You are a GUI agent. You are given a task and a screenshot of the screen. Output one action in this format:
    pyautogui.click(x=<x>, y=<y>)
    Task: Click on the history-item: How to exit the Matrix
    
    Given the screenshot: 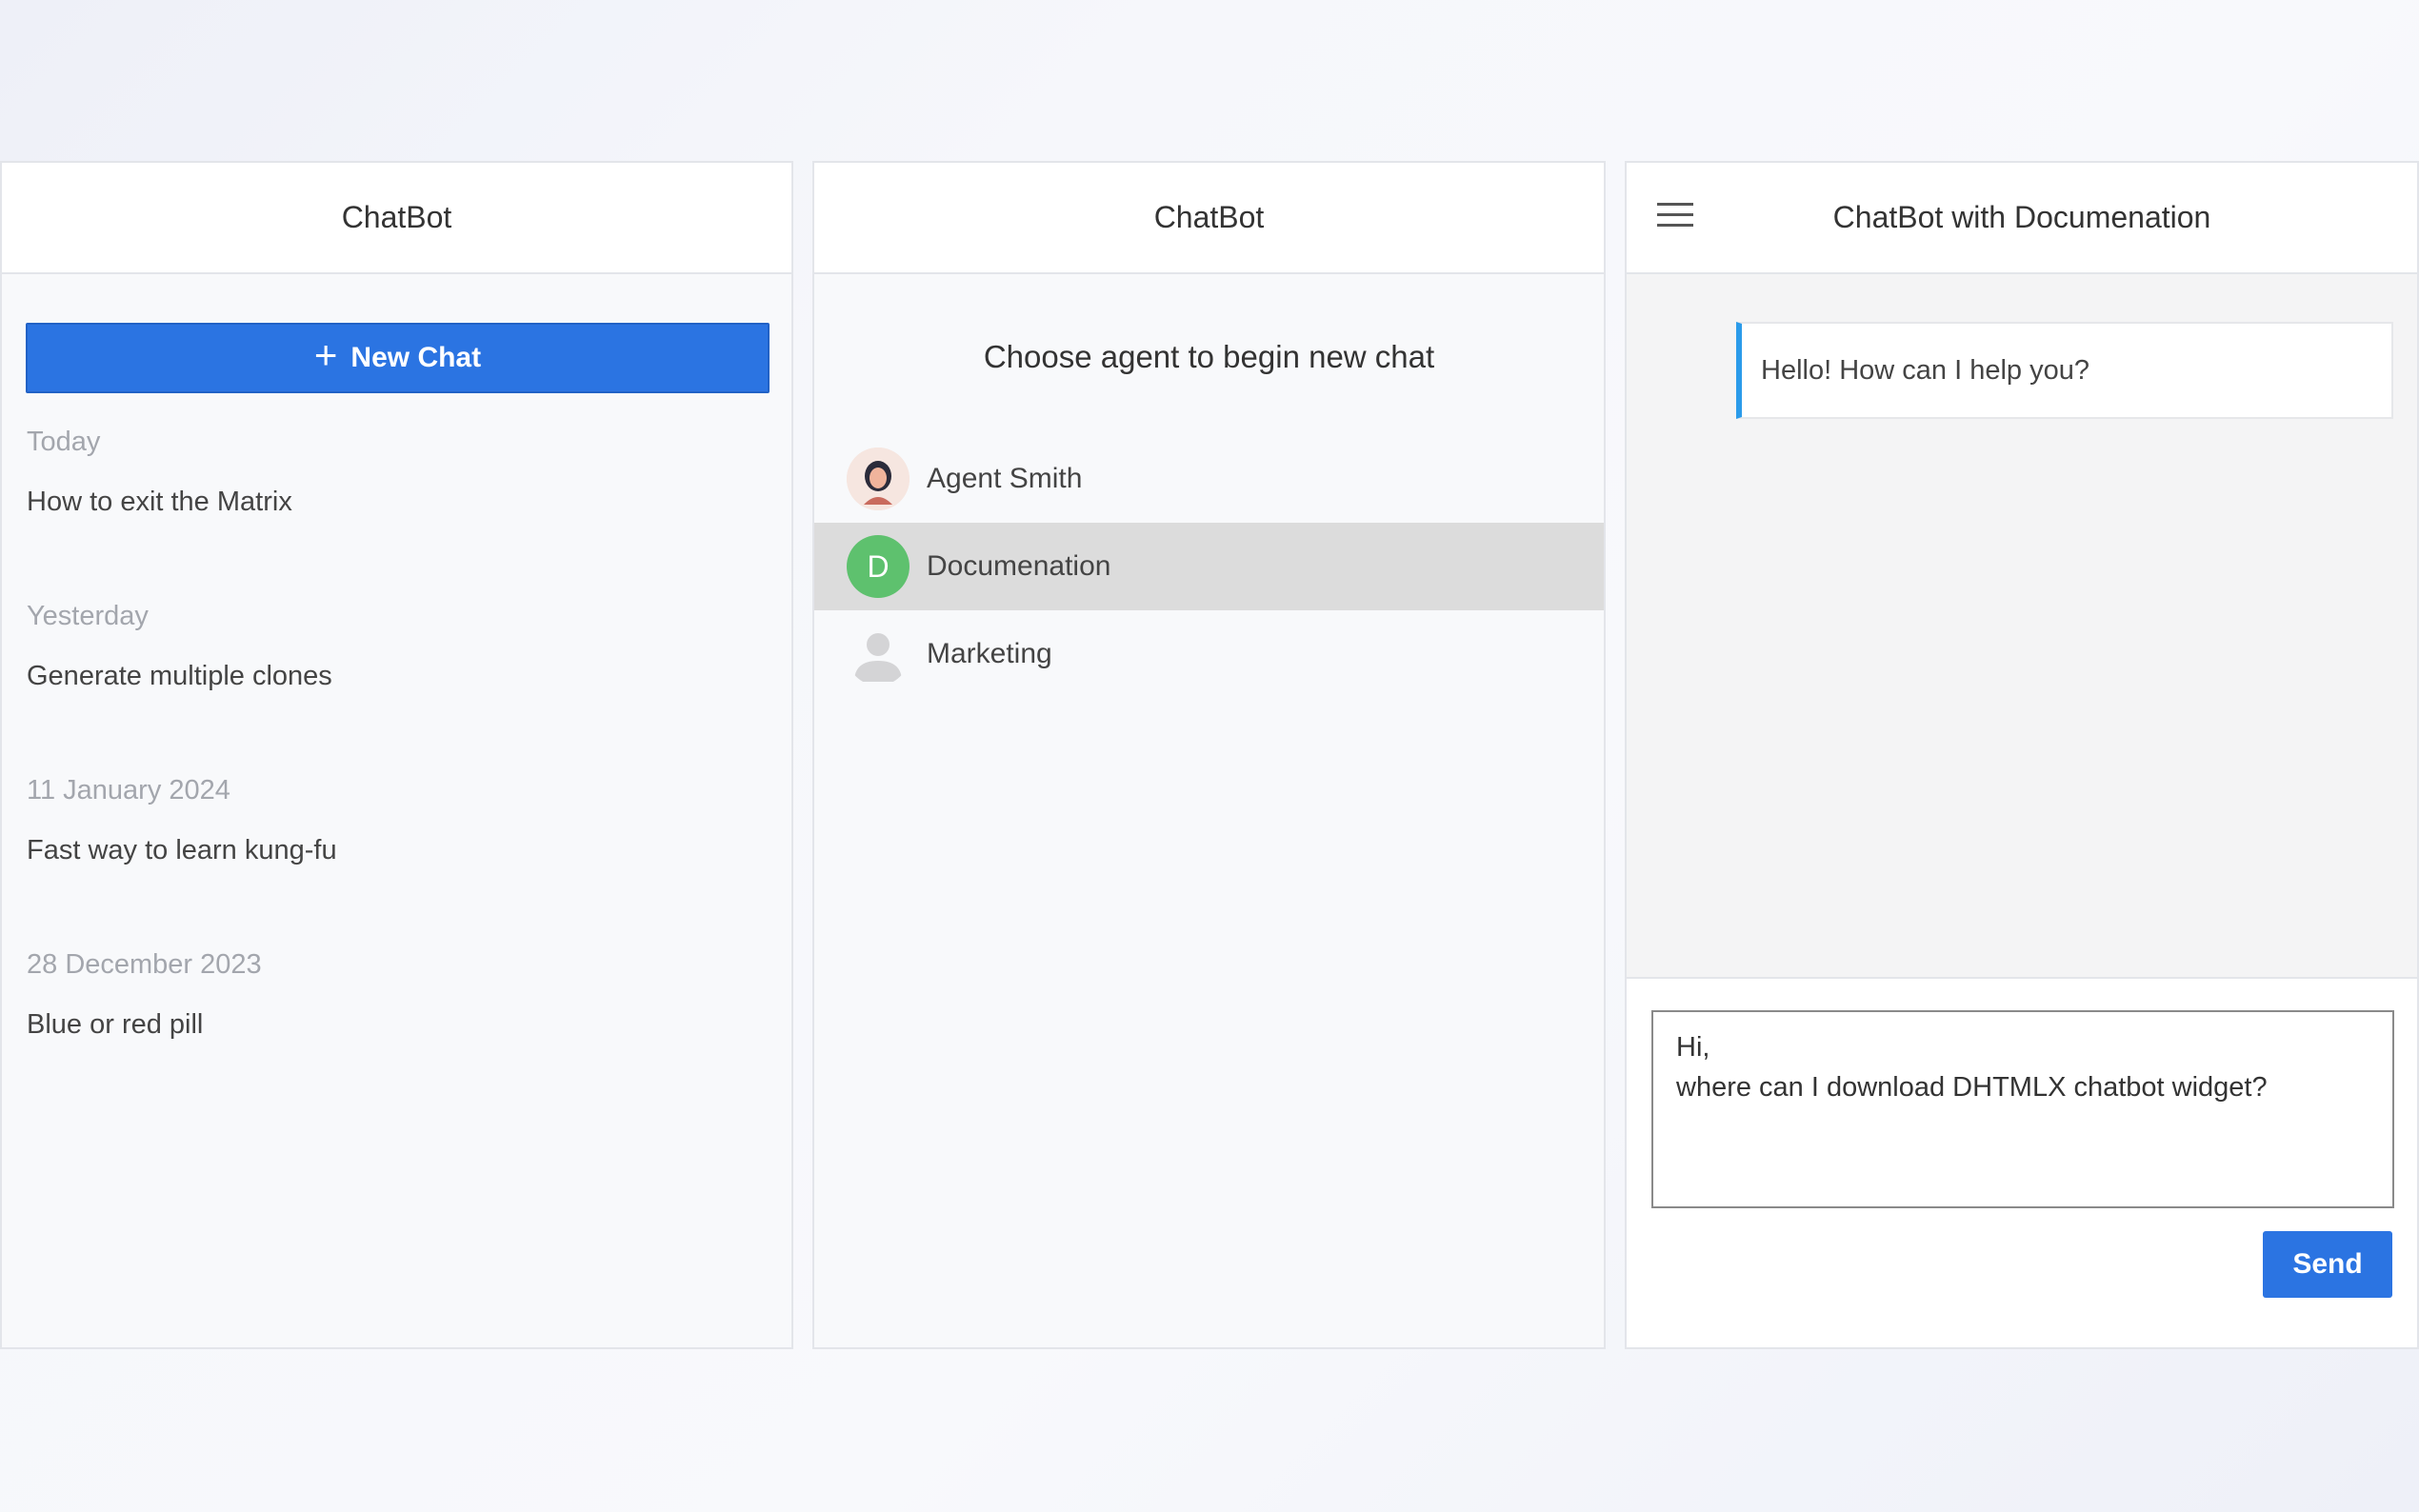 What is the action you would take?
    pyautogui.click(x=159, y=502)
    